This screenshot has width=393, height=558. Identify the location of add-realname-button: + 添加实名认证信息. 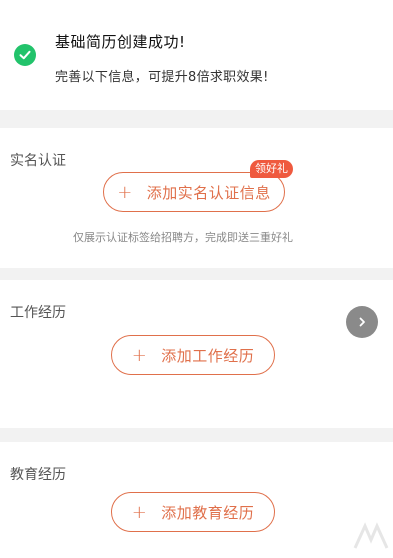
(194, 192).